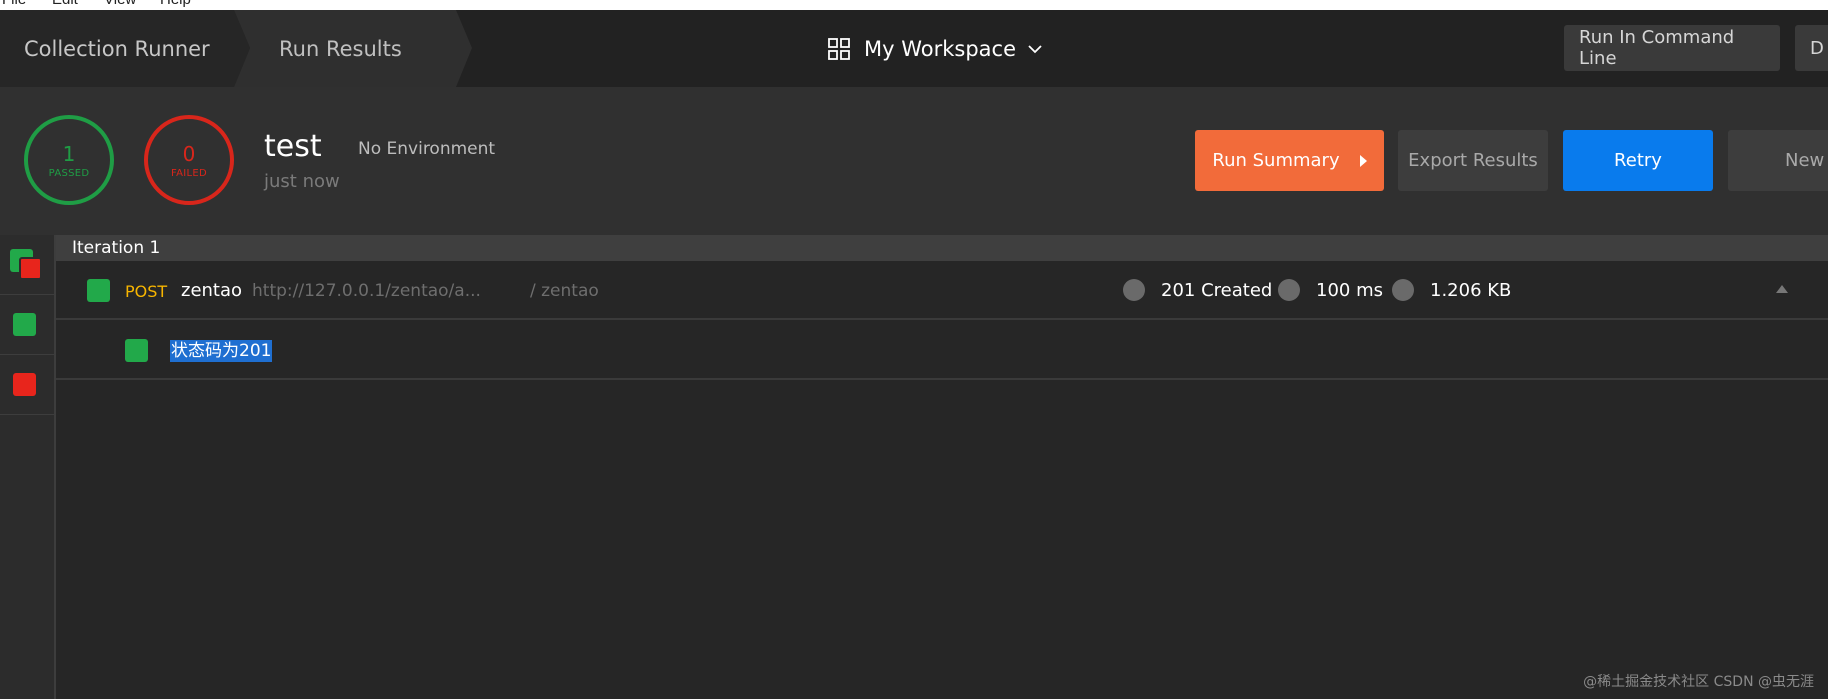 The width and height of the screenshot is (1828, 699). I want to click on new-button: New, so click(1778, 160).